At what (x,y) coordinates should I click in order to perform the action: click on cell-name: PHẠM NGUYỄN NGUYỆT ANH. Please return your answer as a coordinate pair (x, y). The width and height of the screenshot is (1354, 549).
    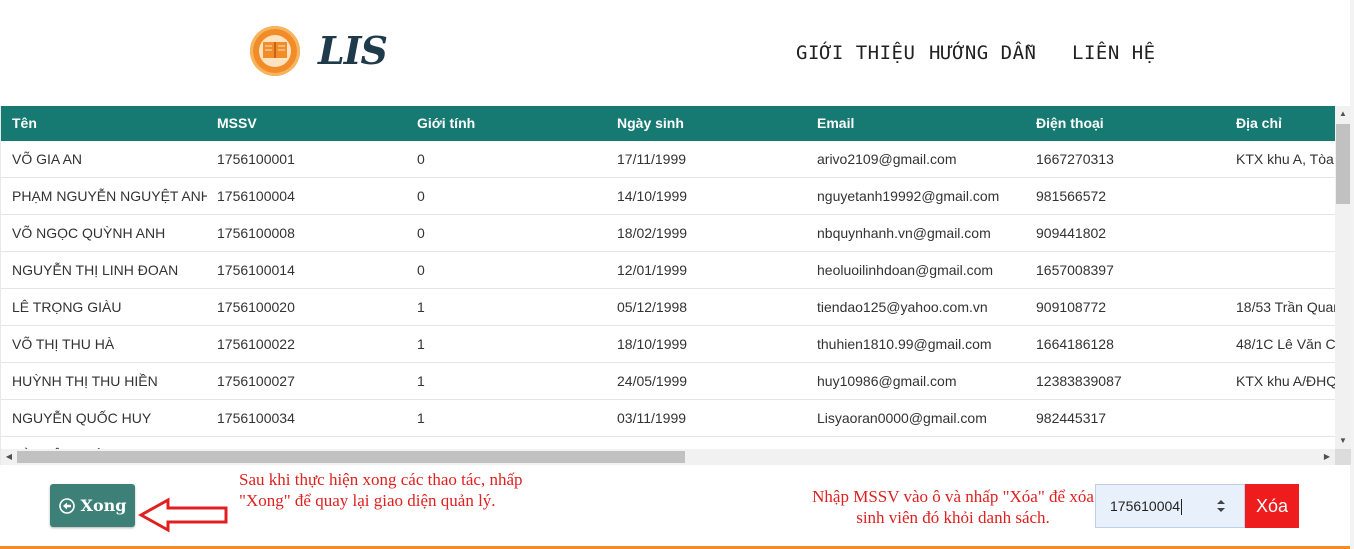
    Looking at the image, I should click on (109, 196).